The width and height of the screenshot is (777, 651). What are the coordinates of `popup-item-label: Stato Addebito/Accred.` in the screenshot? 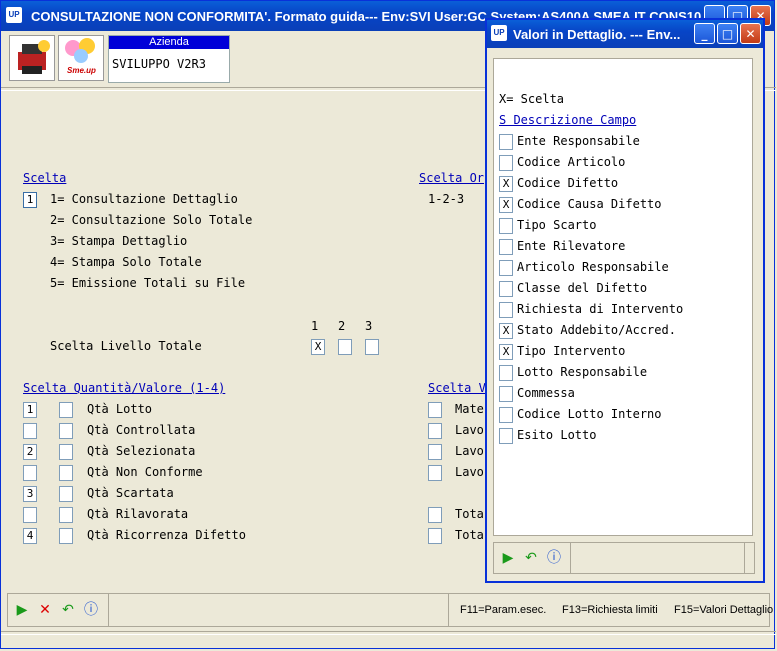 It's located at (596, 330).